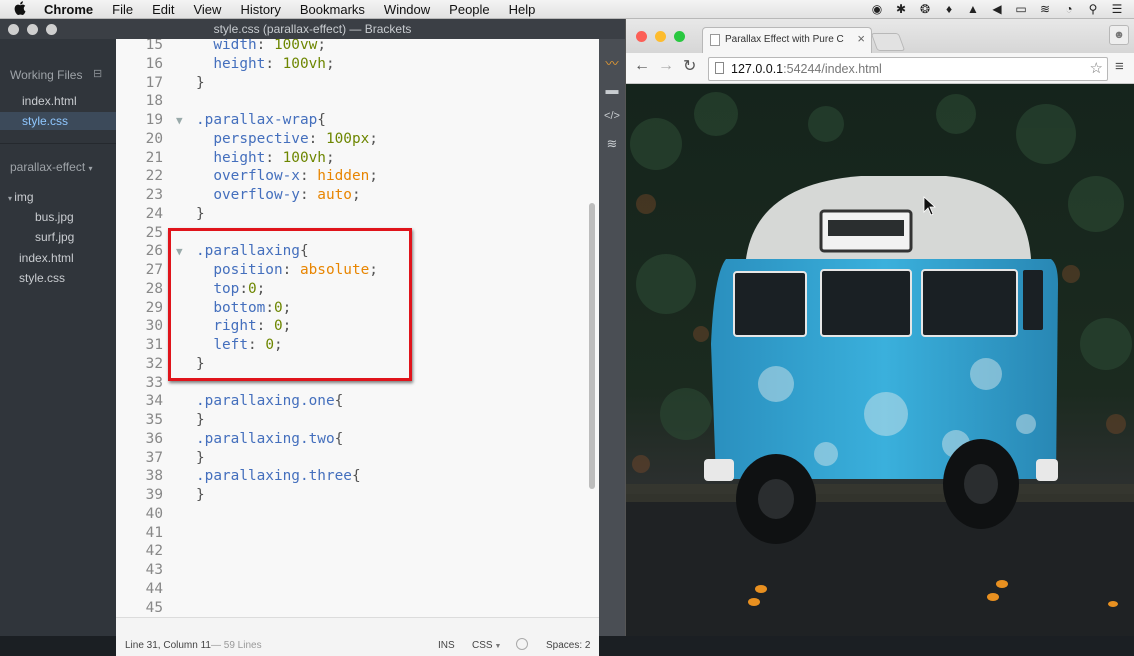  Describe the element at coordinates (154, 82) in the screenshot. I see `line-number: 17` at that location.